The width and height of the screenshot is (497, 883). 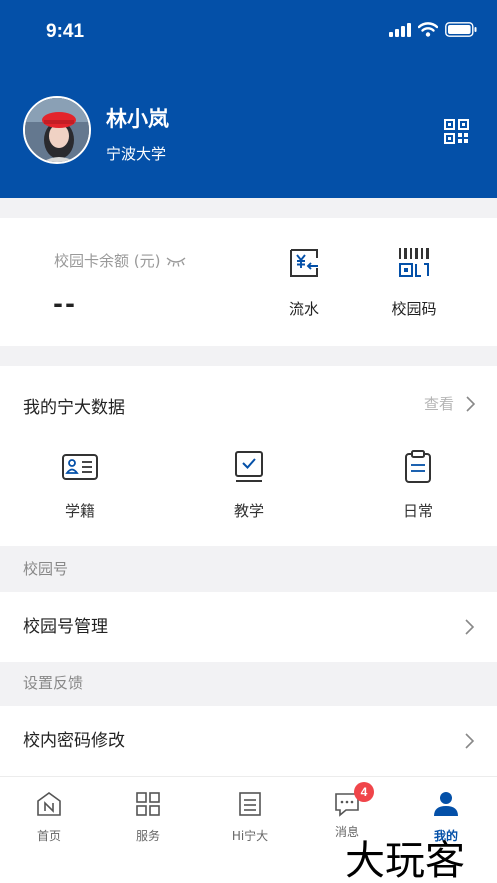 I want to click on password-change-label: 校内密码修改, so click(x=74, y=741).